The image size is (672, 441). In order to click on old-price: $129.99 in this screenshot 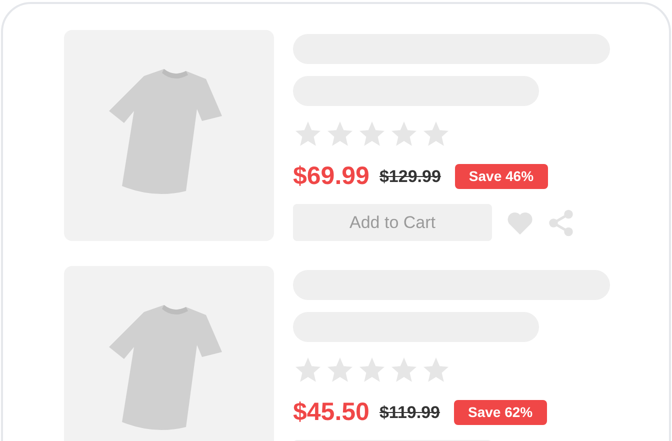, I will do `click(410, 177)`.